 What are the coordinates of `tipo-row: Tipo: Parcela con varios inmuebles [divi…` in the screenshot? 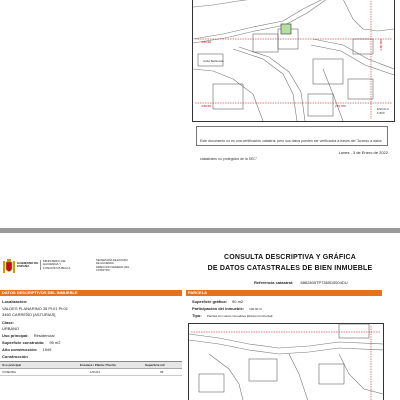 It's located at (232, 315).